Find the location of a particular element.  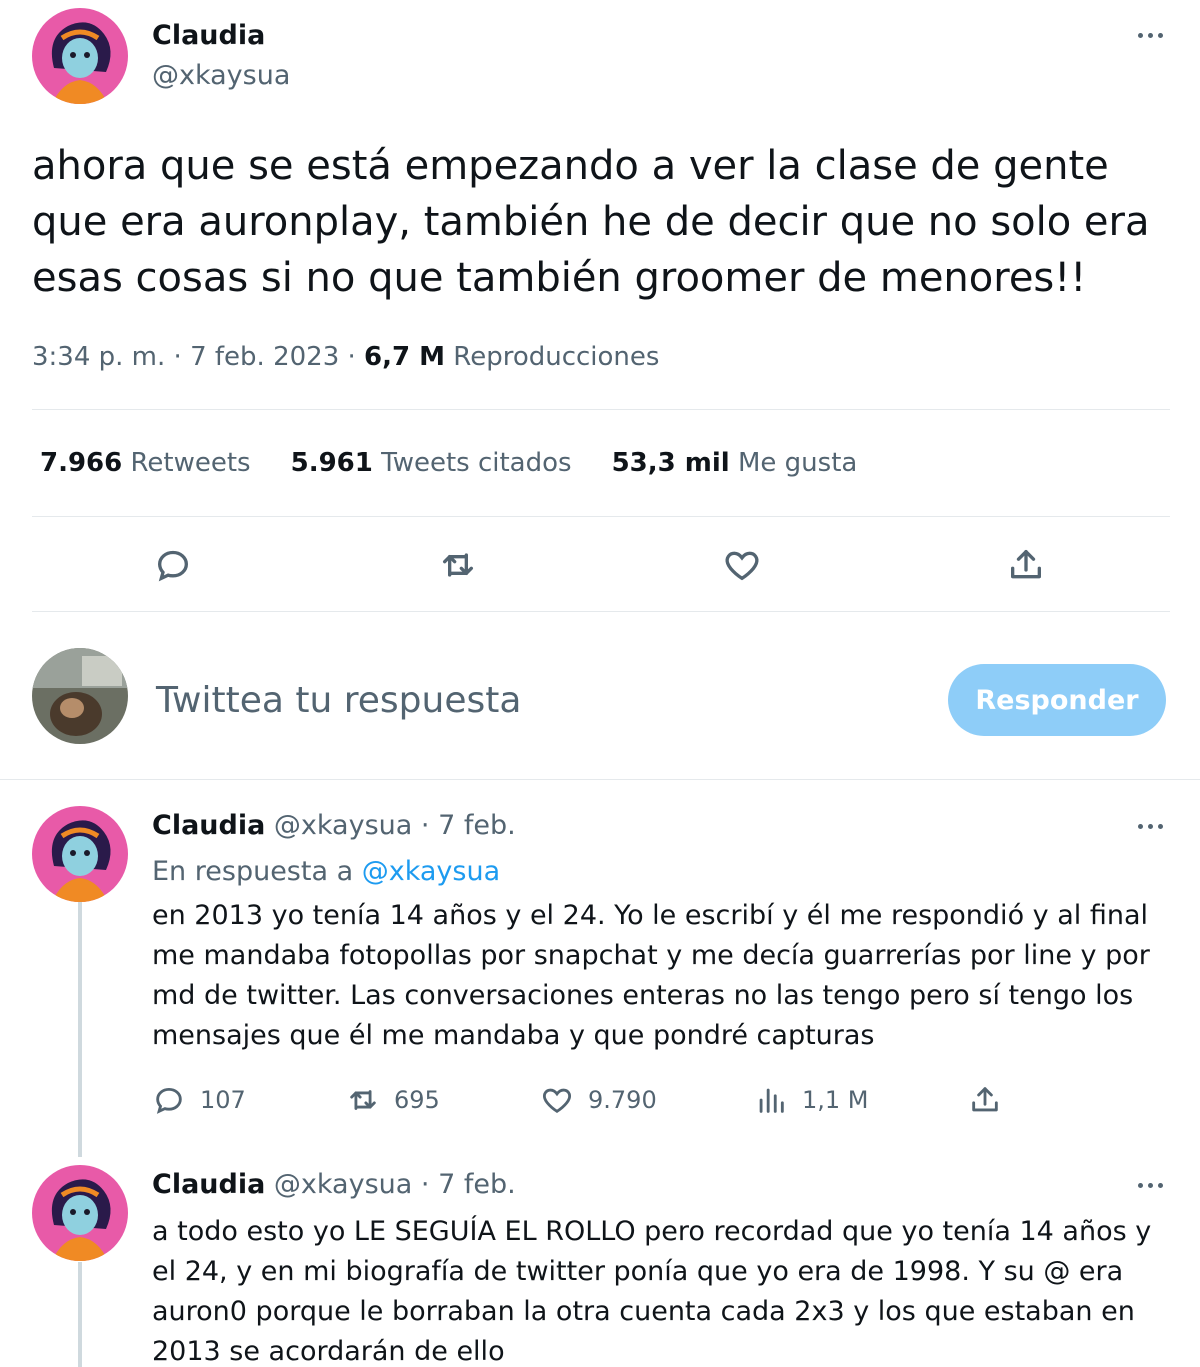

views-icon is located at coordinates (771, 1100).